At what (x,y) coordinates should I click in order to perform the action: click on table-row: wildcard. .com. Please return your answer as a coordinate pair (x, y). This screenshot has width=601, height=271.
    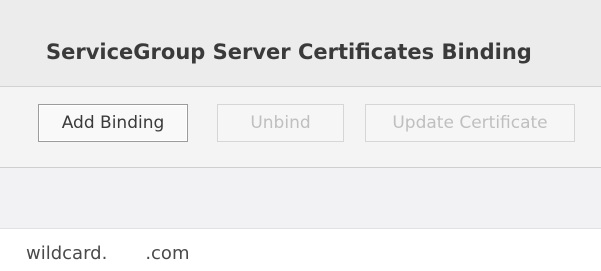
    Looking at the image, I should click on (107, 253).